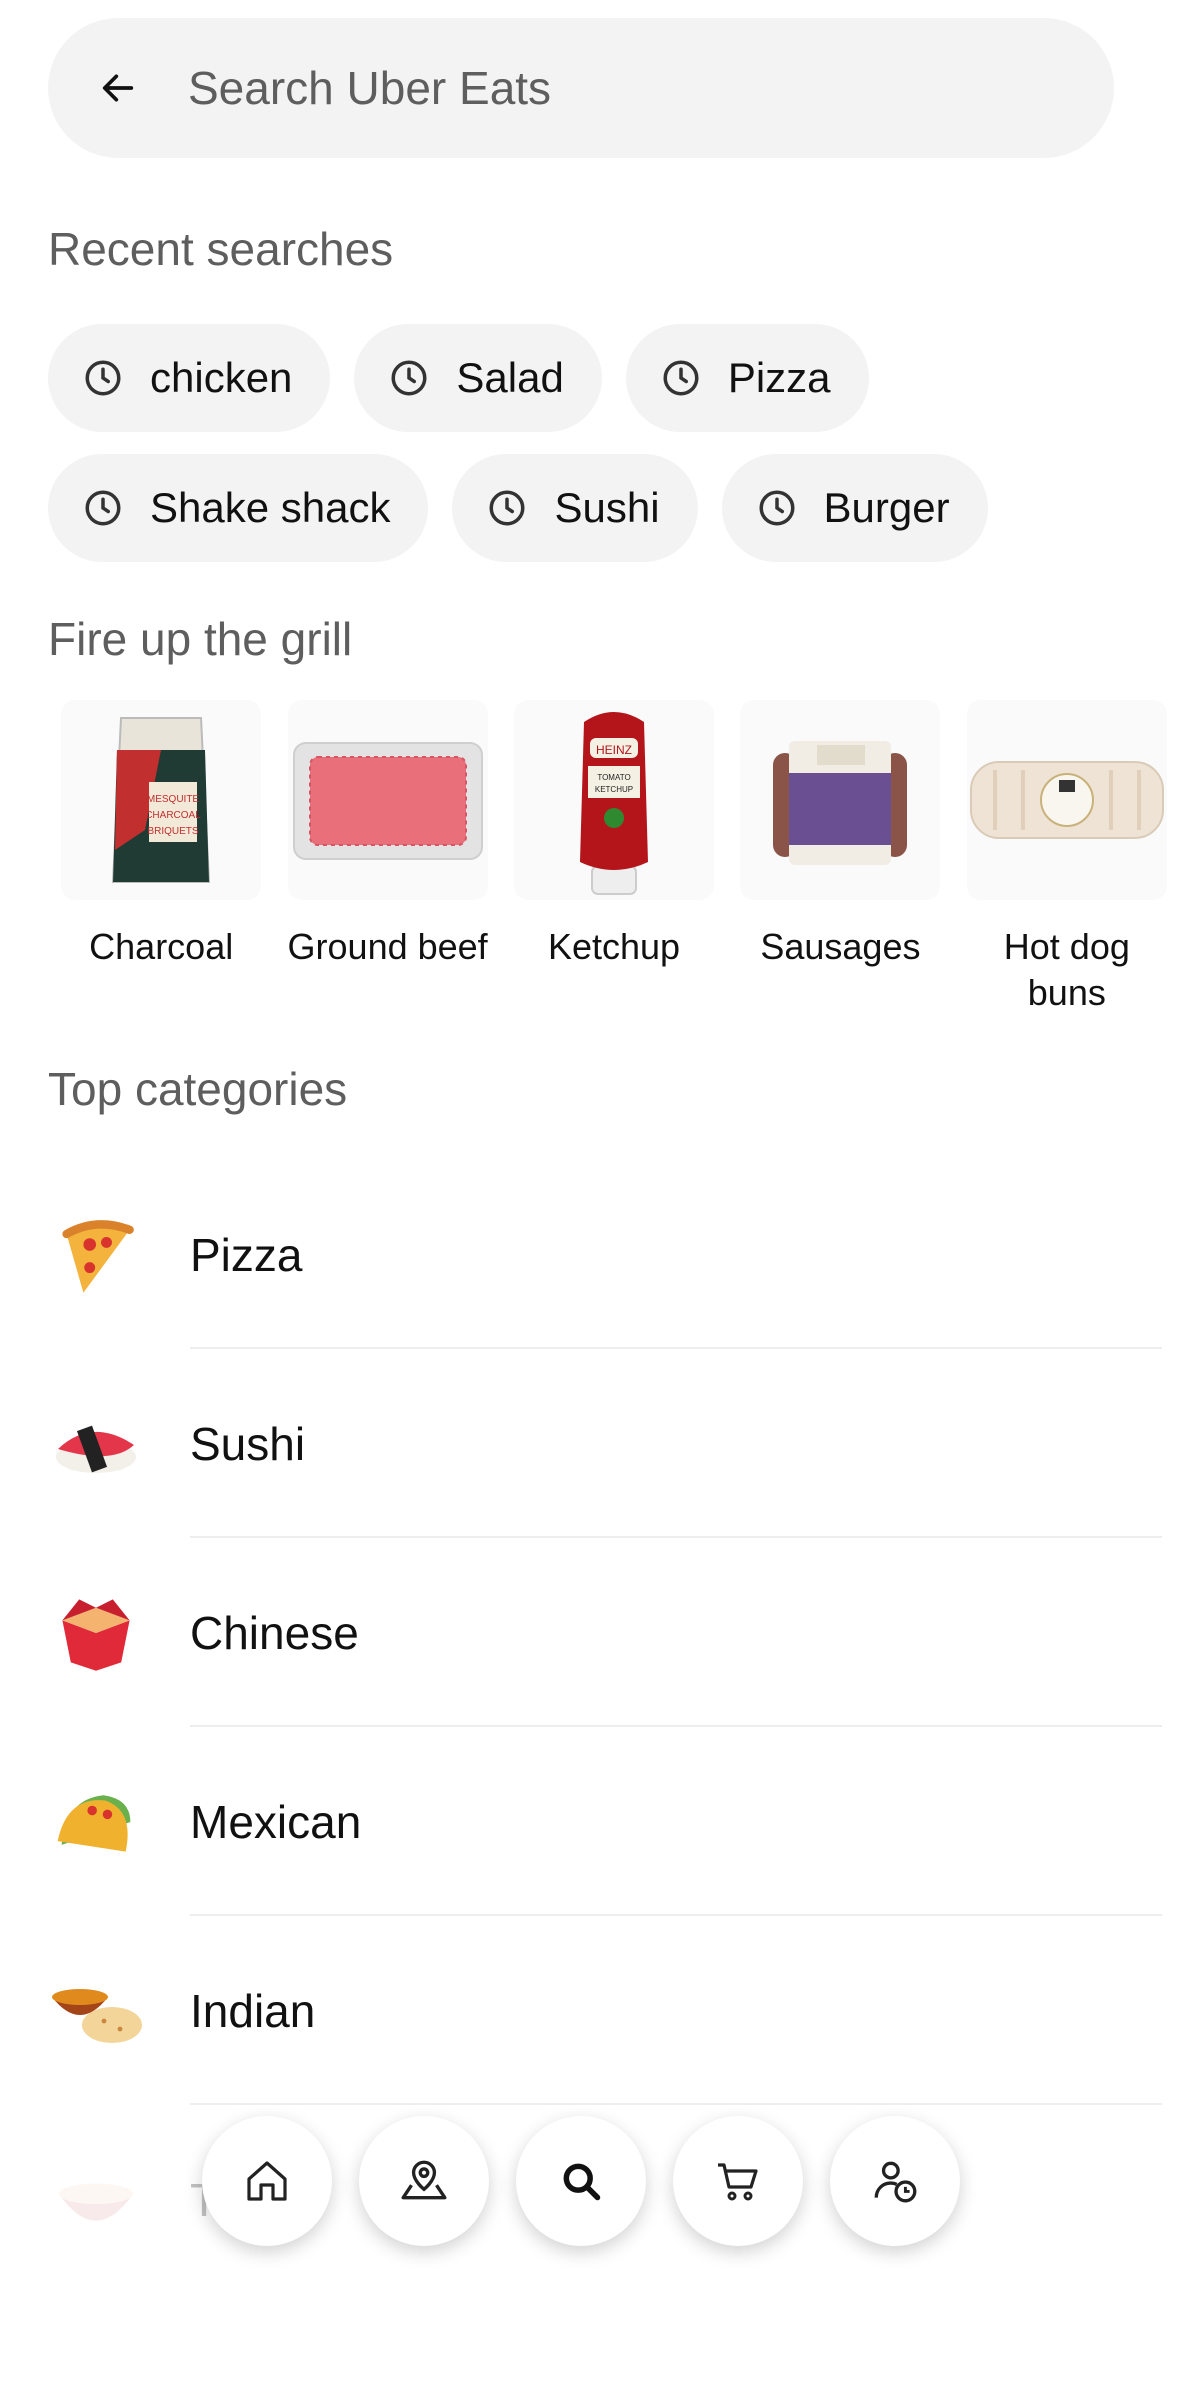 This screenshot has width=1180, height=2396. What do you see at coordinates (1066, 800) in the screenshot?
I see `hot-dog-buns-image` at bounding box center [1066, 800].